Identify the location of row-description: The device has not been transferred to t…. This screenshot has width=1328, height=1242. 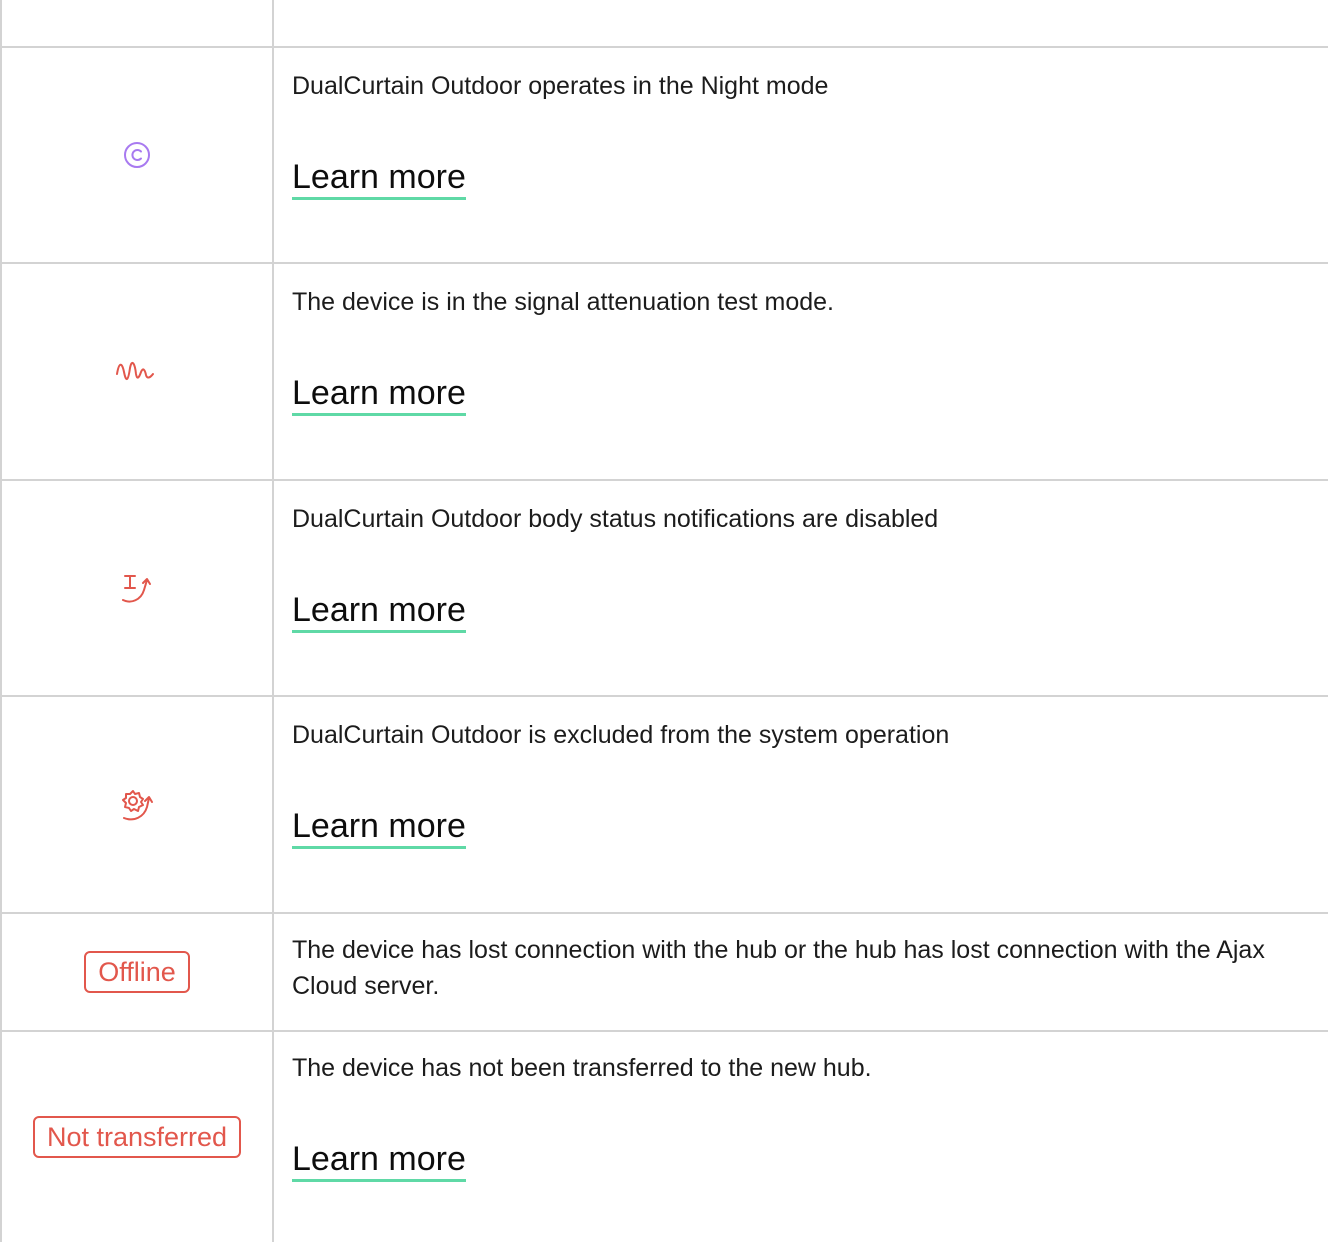
(582, 1068).